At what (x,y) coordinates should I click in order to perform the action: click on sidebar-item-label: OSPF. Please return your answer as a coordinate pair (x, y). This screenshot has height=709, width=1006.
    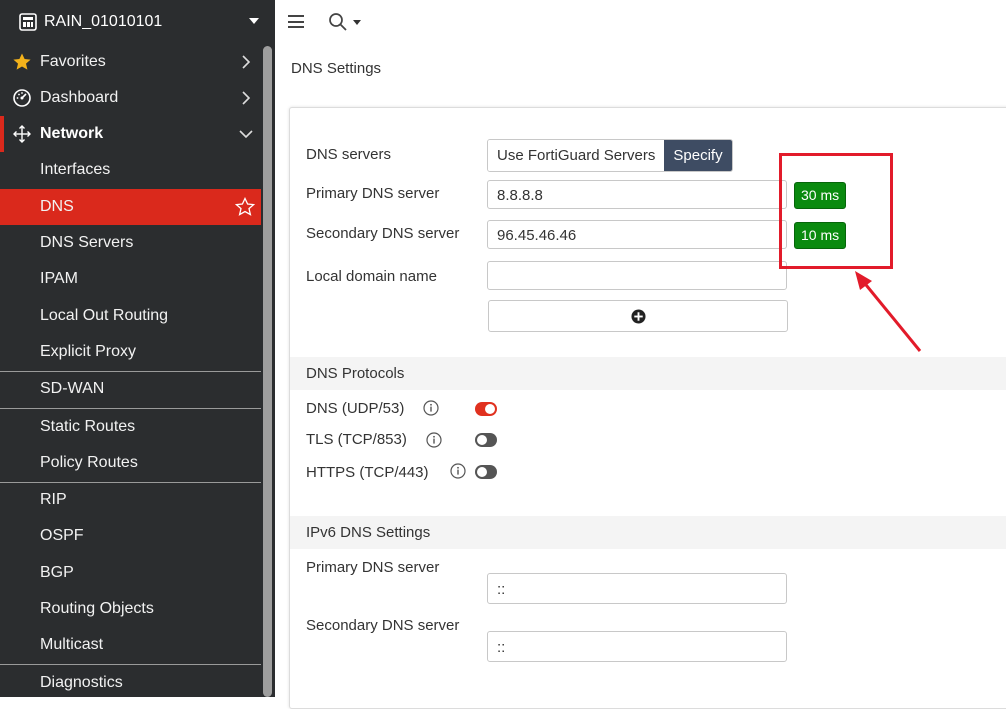
    Looking at the image, I should click on (62, 535).